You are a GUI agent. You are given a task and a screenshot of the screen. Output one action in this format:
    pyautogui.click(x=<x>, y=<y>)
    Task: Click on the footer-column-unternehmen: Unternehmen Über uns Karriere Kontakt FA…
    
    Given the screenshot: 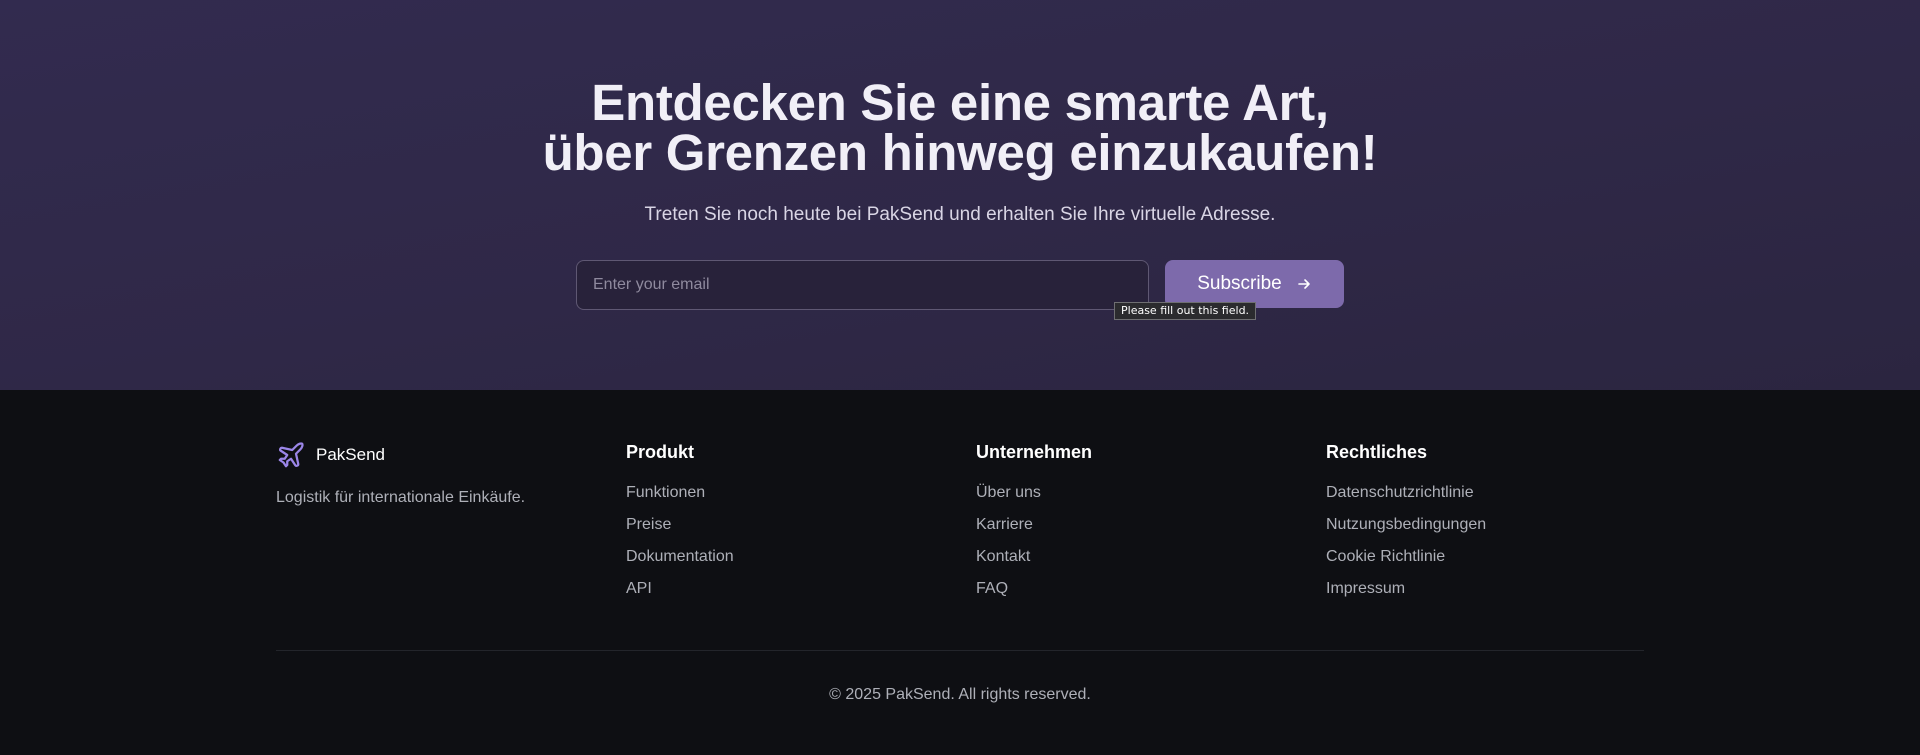 What is the action you would take?
    pyautogui.click(x=1034, y=527)
    